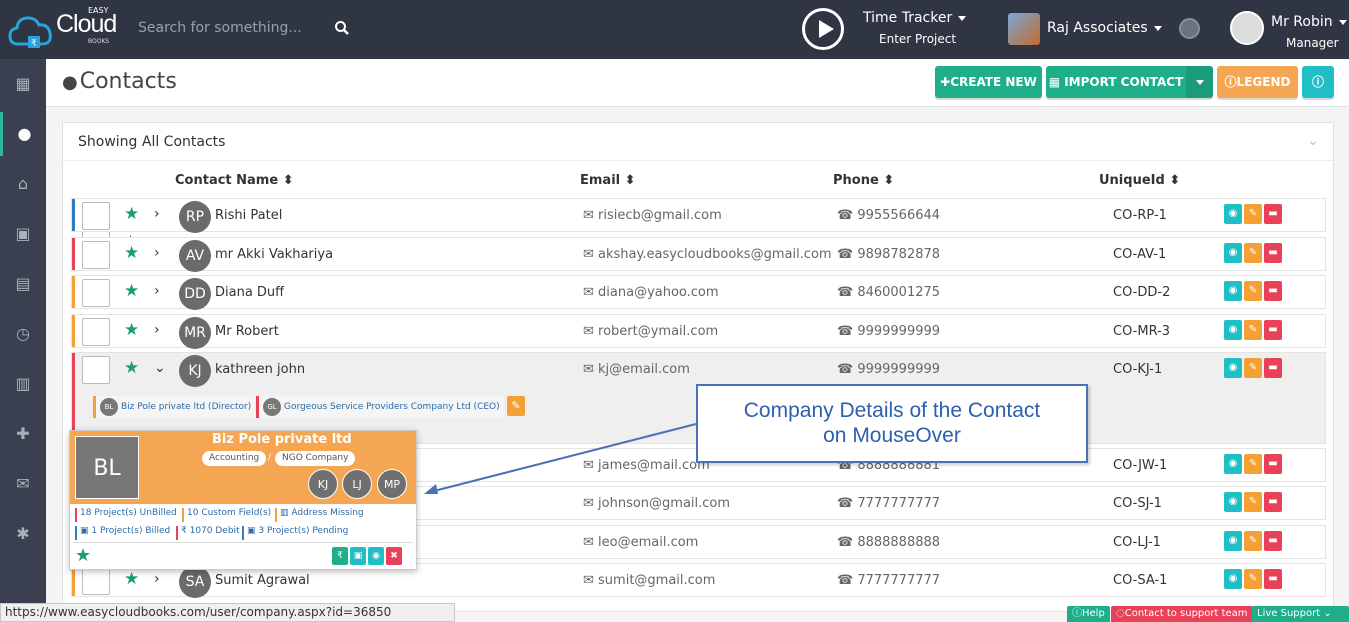 This screenshot has height=622, width=1349. What do you see at coordinates (1318, 82) in the screenshot?
I see `info-button: ⓘ` at bounding box center [1318, 82].